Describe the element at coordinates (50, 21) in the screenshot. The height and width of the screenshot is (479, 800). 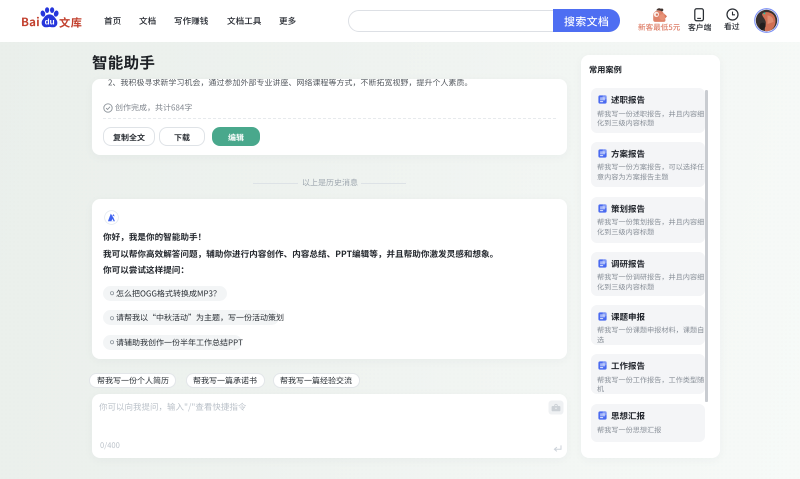
I see `svg-text: du` at that location.